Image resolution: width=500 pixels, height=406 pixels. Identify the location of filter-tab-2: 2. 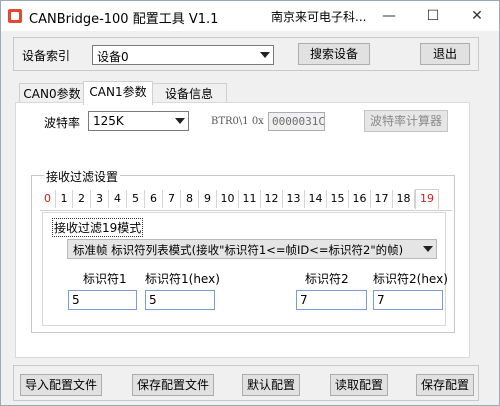
(82, 199).